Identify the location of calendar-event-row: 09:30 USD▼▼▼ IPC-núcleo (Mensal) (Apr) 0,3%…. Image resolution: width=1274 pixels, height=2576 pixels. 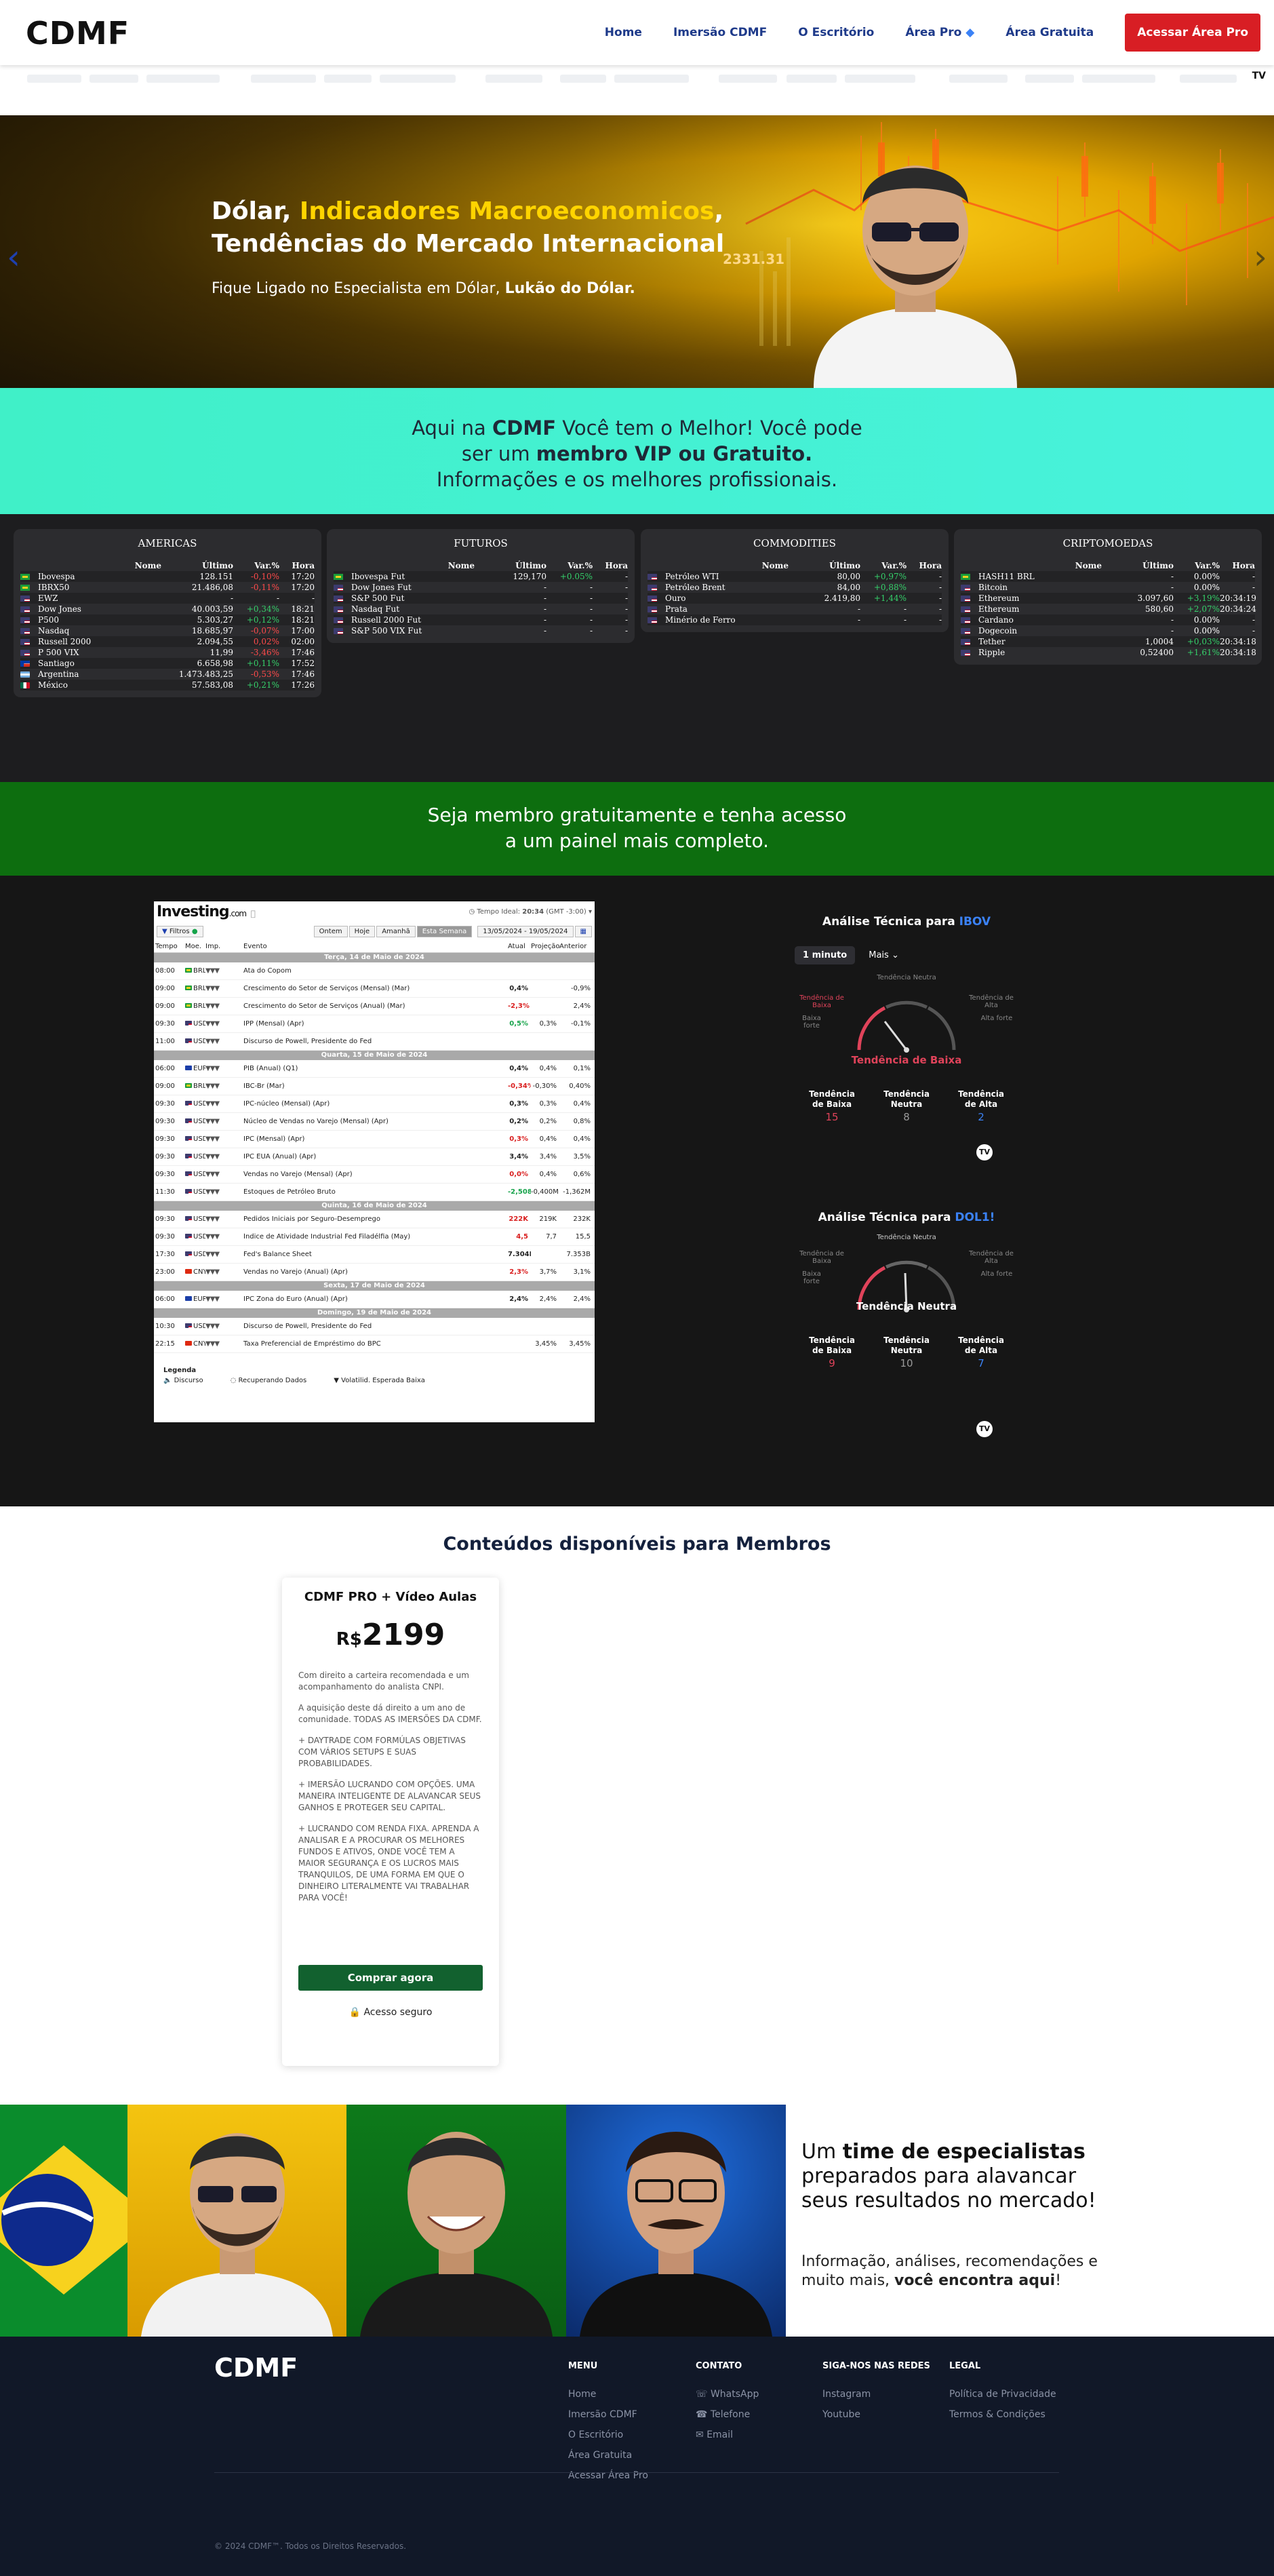
(374, 1104).